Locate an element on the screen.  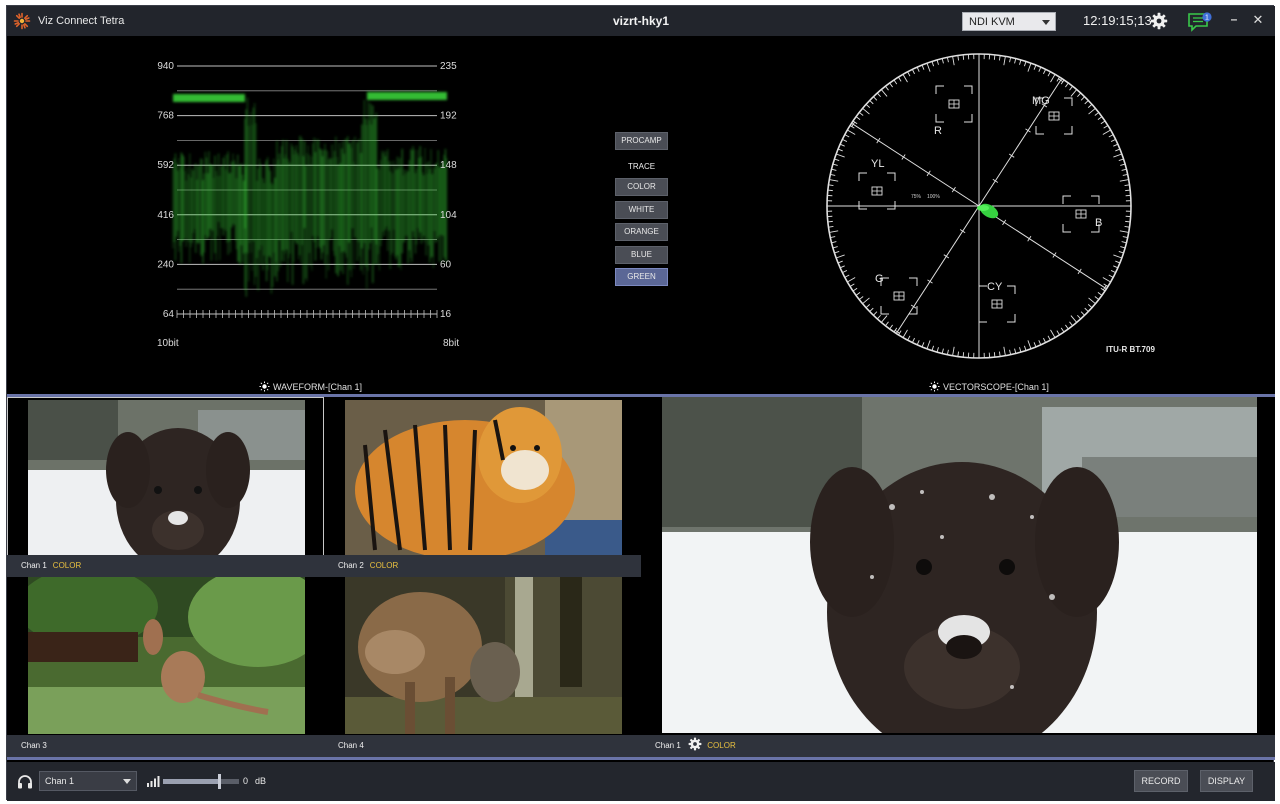
channel-3-caption: Chan 3 is located at coordinates (165, 746).